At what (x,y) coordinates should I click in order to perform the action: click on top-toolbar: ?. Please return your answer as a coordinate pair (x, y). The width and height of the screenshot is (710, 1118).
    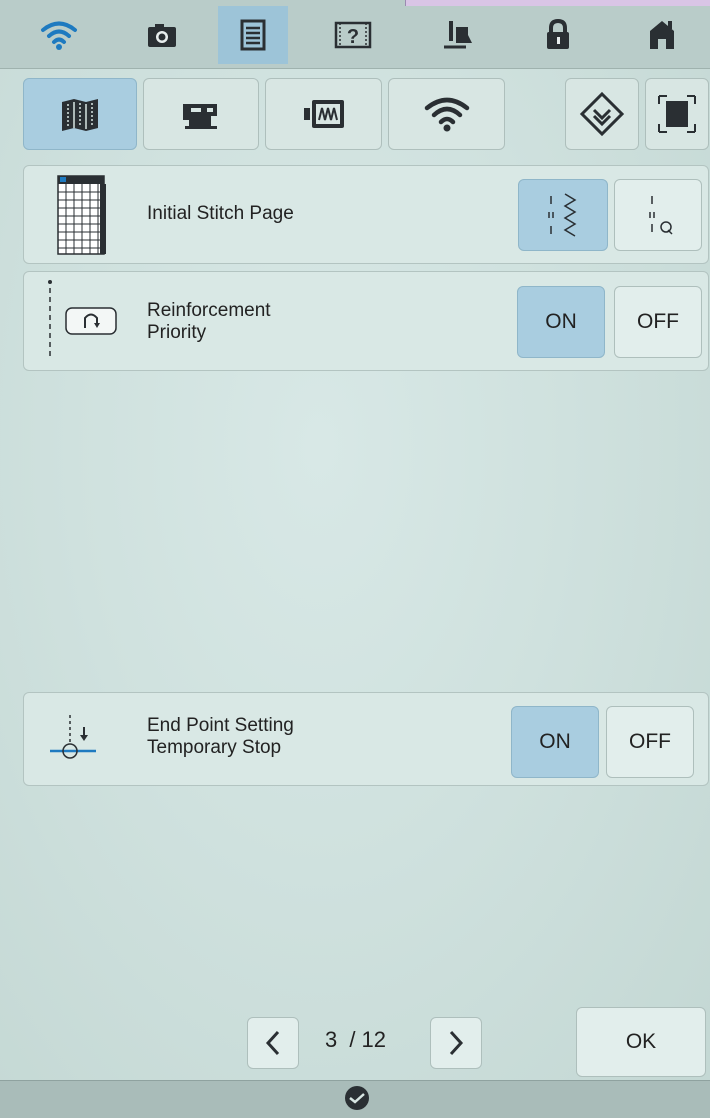
    Looking at the image, I should click on (355, 34).